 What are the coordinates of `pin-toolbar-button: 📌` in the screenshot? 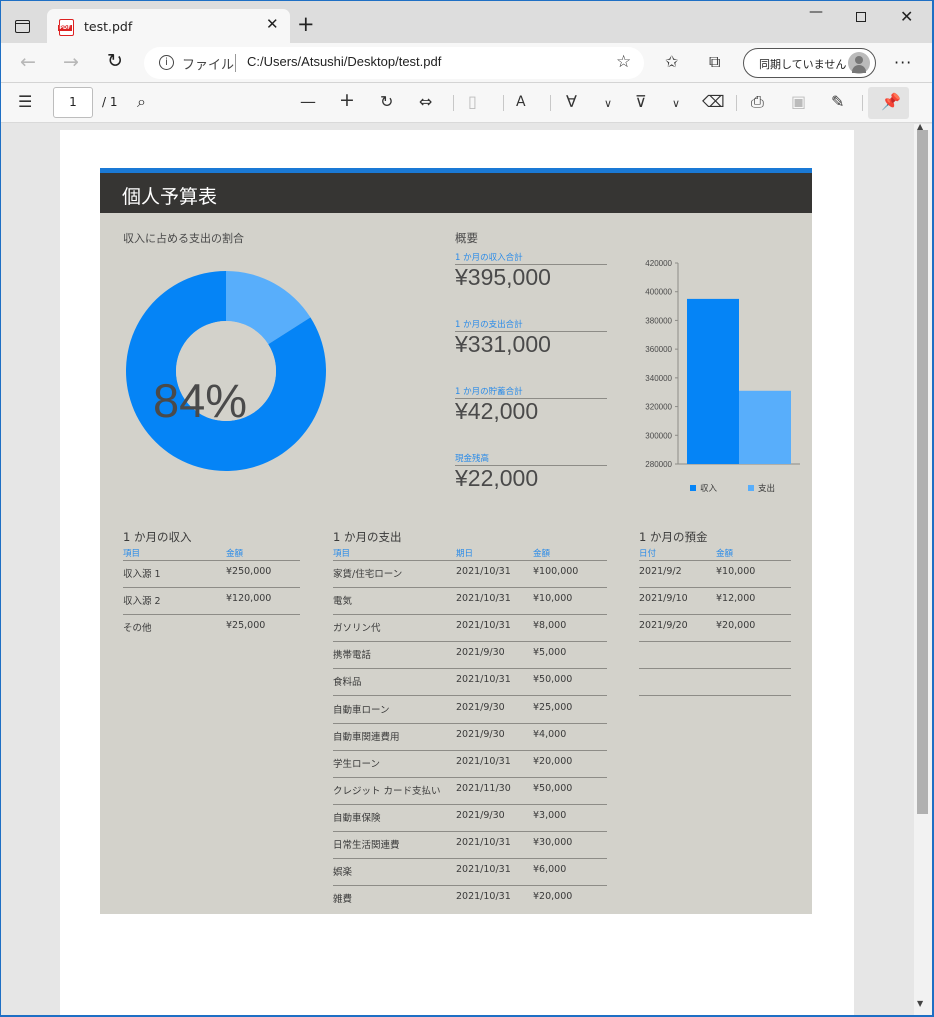 It's located at (888, 103).